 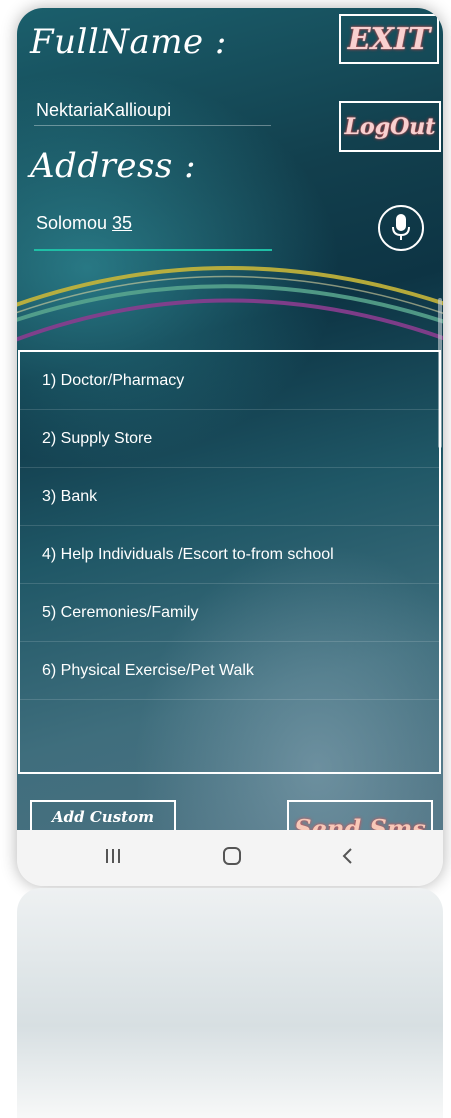 What do you see at coordinates (152, 125) in the screenshot?
I see `fullname-underline` at bounding box center [152, 125].